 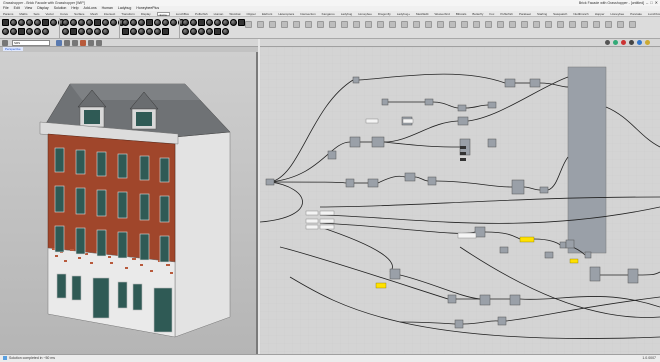 What do you see at coordinates (384, 13) in the screenshot?
I see `ribbon-tab: Dragonfly` at bounding box center [384, 13].